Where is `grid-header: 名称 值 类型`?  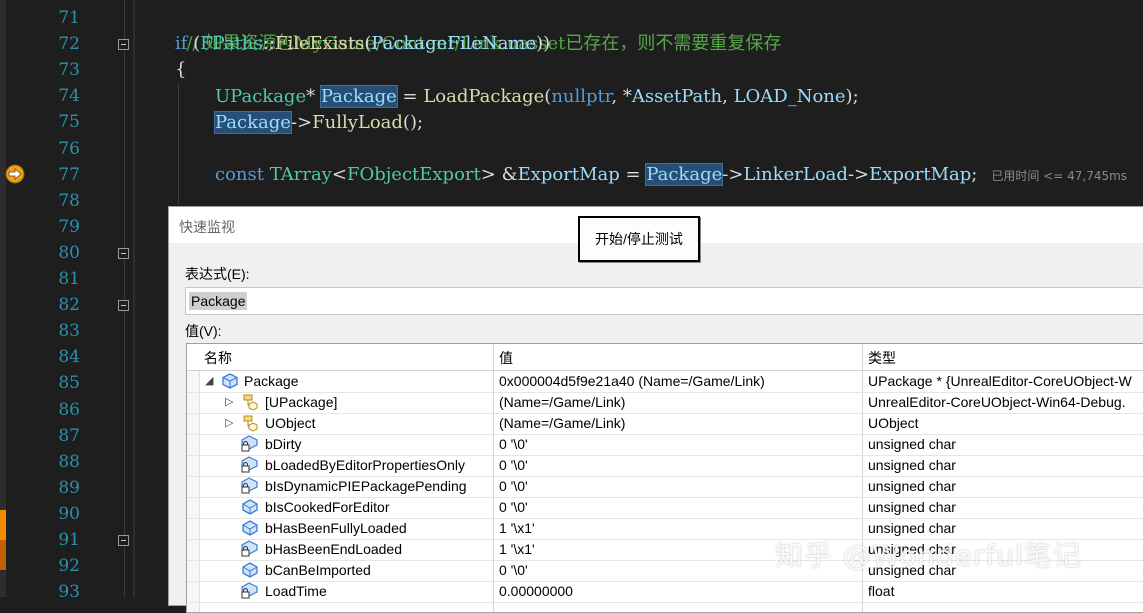 grid-header: 名称 值 类型 is located at coordinates (665, 357).